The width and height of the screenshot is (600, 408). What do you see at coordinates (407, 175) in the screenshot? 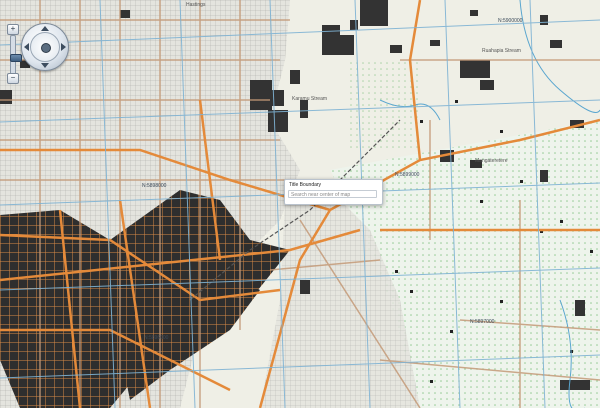
I see `grid-label: N:5899000` at bounding box center [407, 175].